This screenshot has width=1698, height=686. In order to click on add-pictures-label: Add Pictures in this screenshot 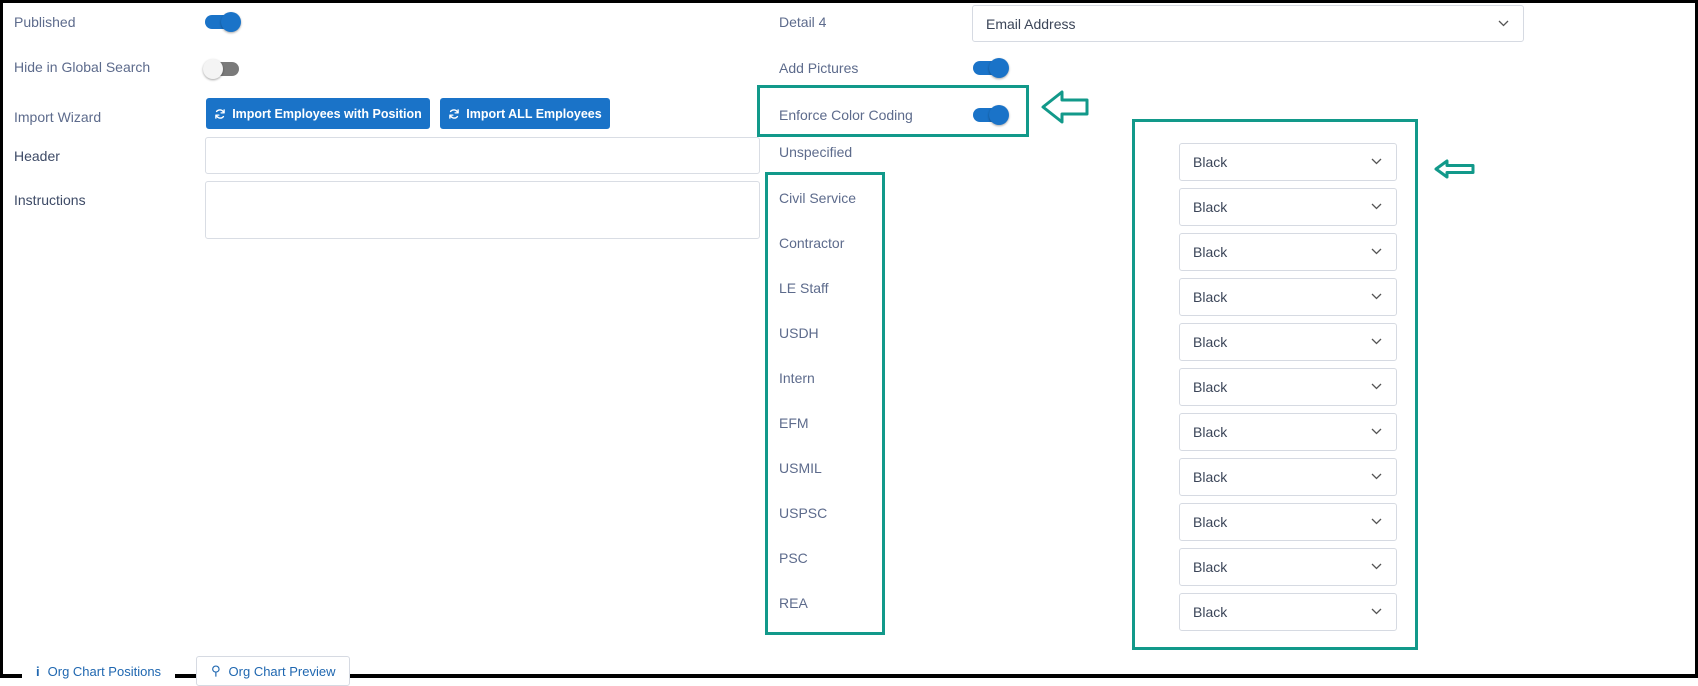, I will do `click(819, 68)`.